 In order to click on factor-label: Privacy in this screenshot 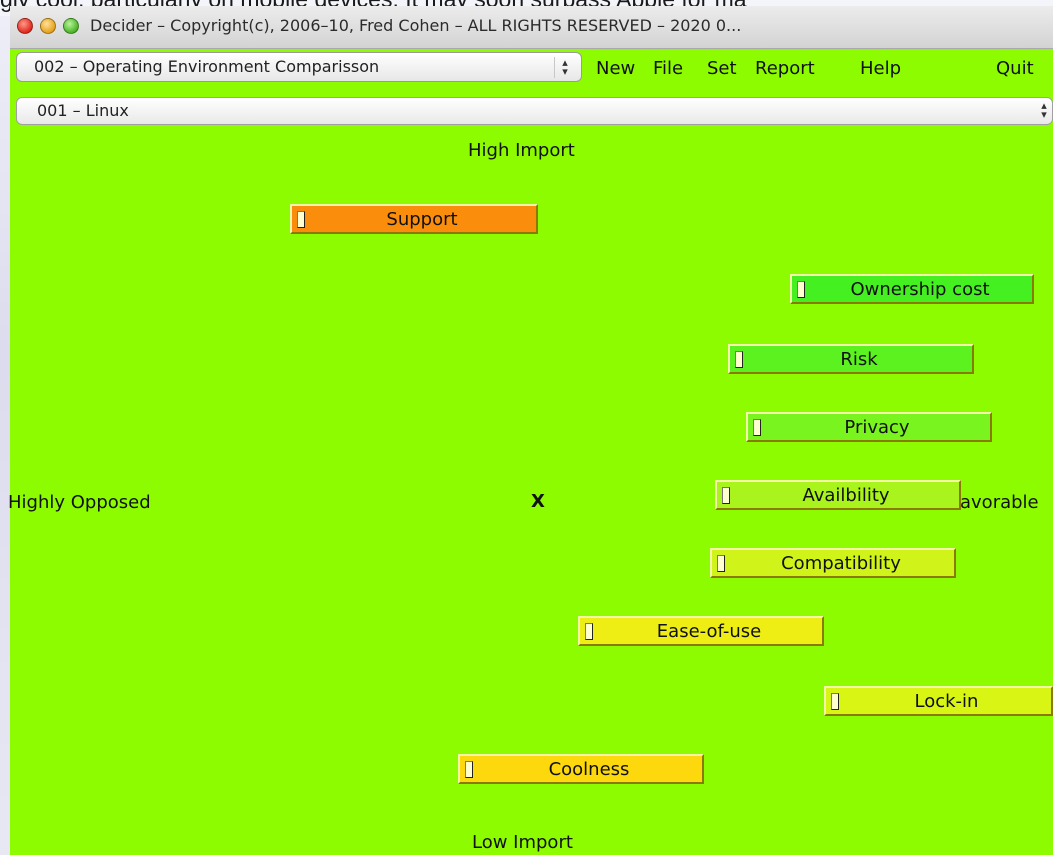, I will do `click(877, 427)`.